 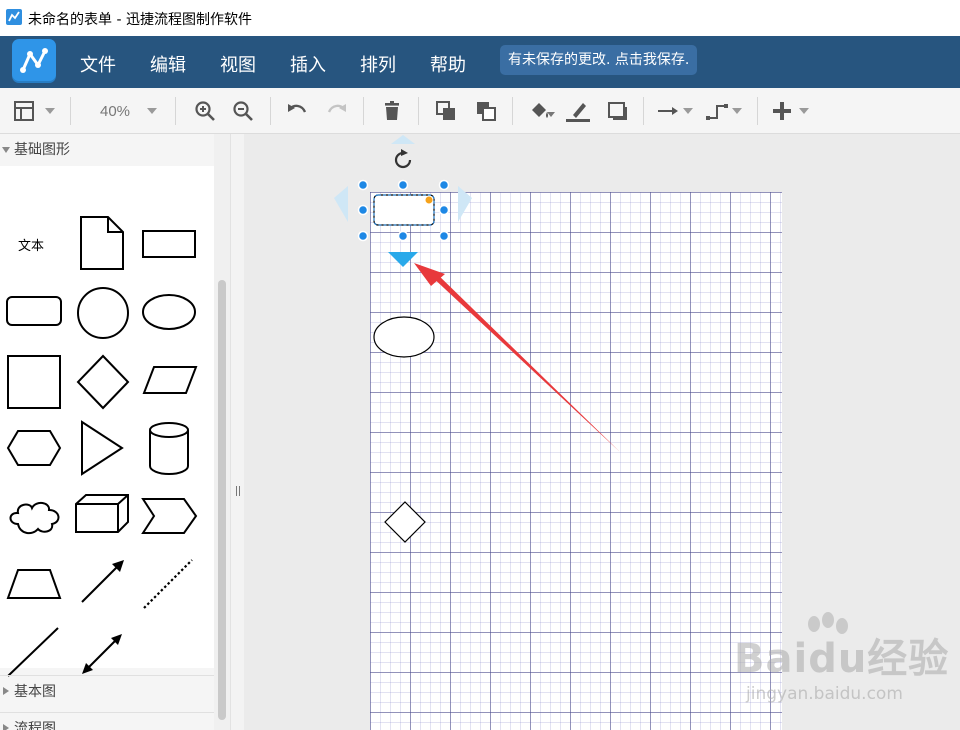 I want to click on toolbar: 40%, so click(x=480, y=111).